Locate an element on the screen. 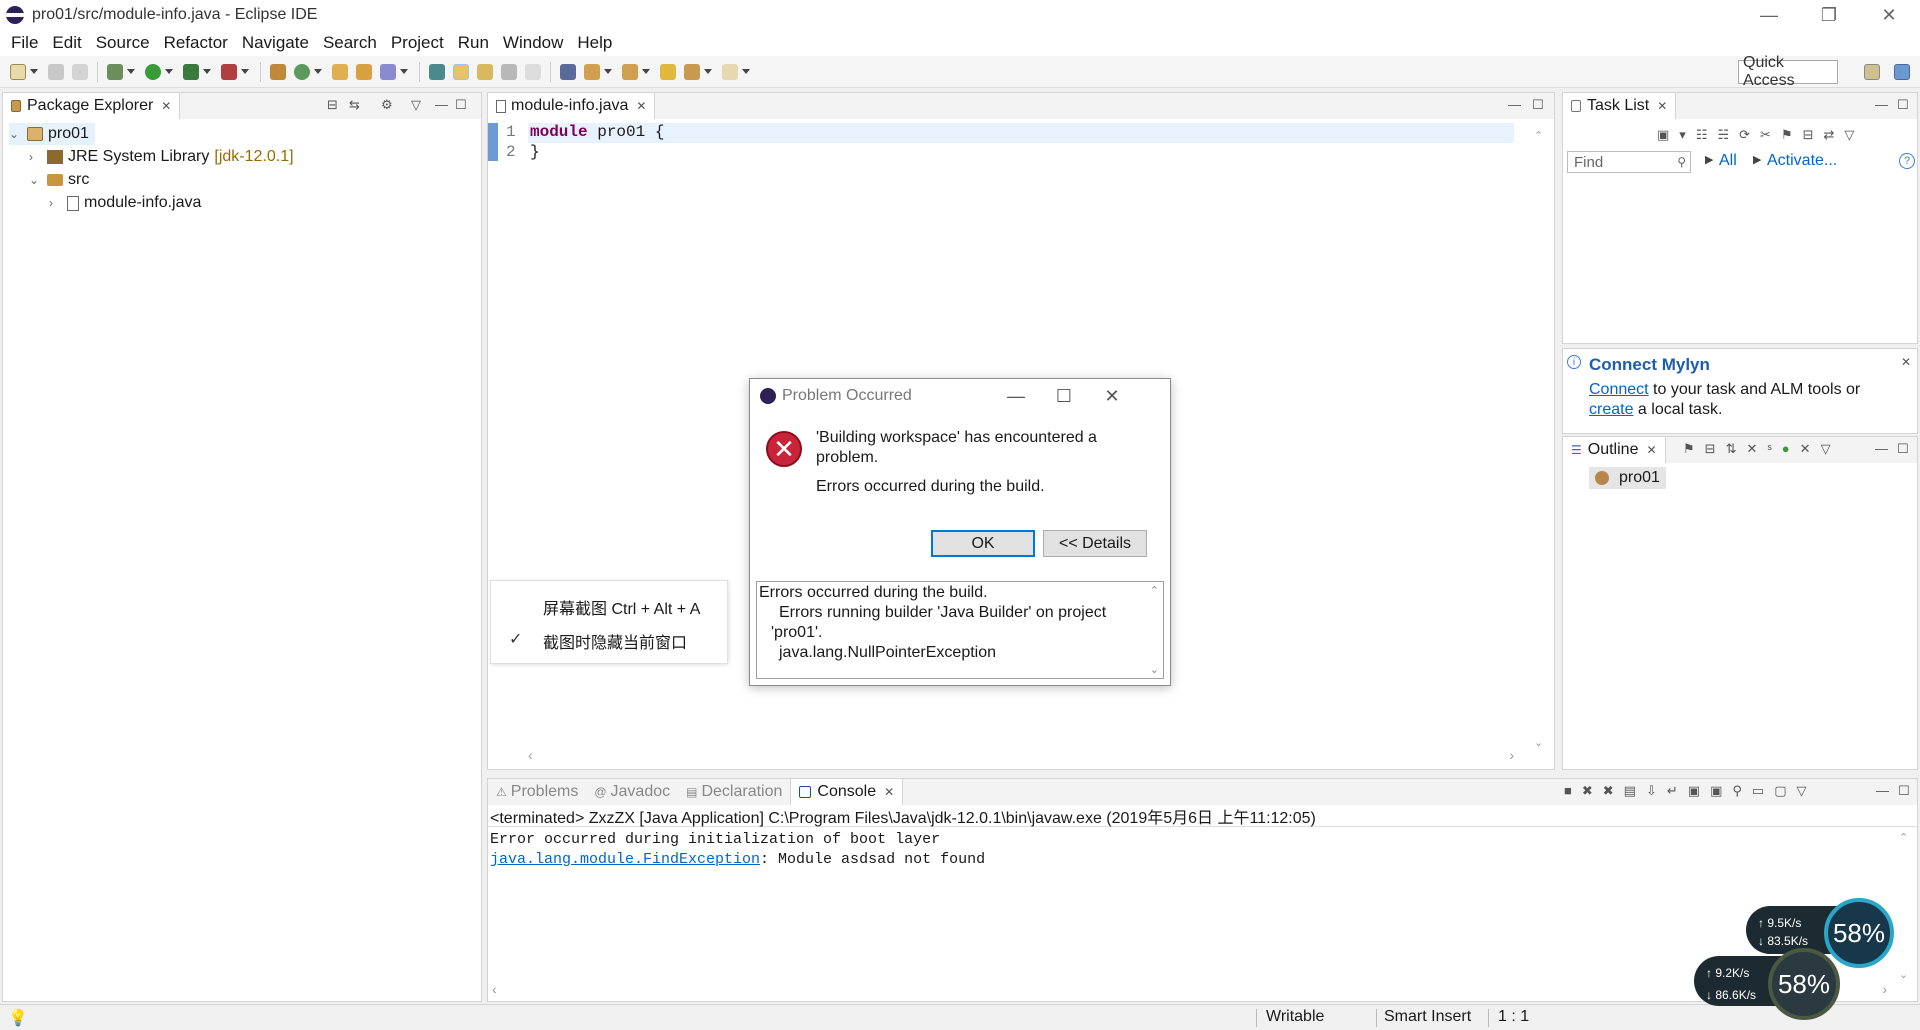 This screenshot has width=1920, height=1030. word-wrap-icon: ↵ is located at coordinates (1672, 791).